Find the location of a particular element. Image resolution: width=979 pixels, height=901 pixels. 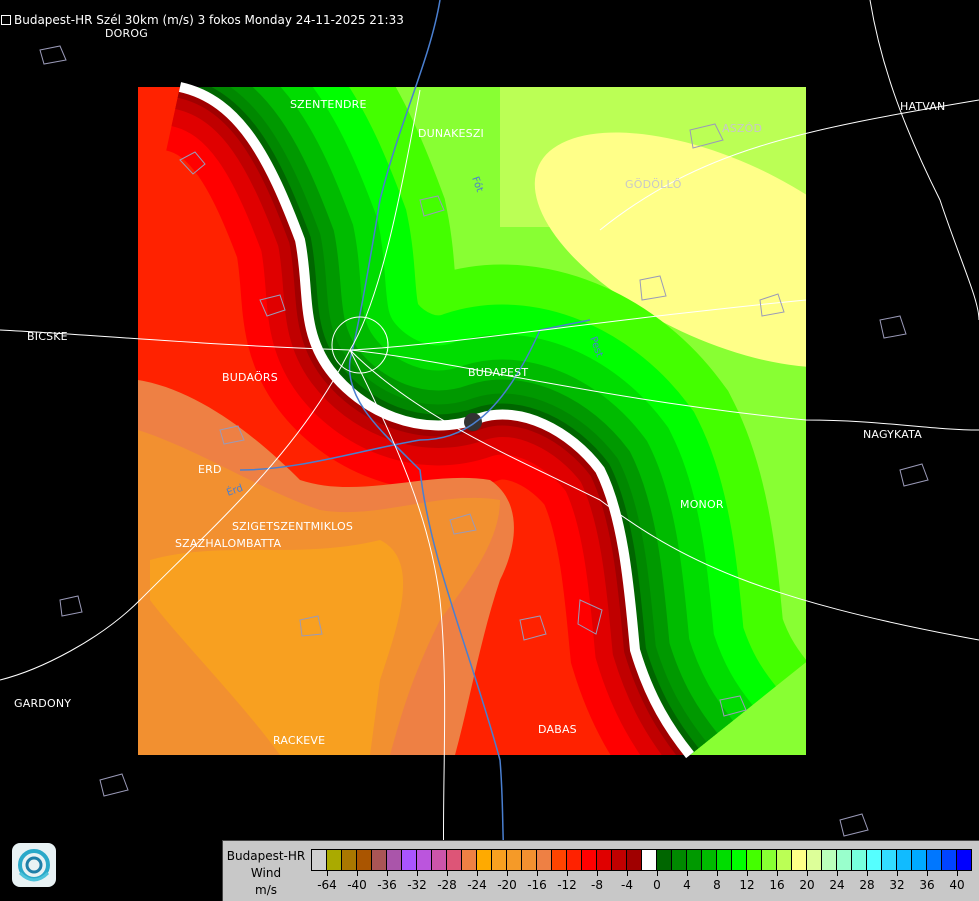

tick-label: 40 is located at coordinates (957, 885).